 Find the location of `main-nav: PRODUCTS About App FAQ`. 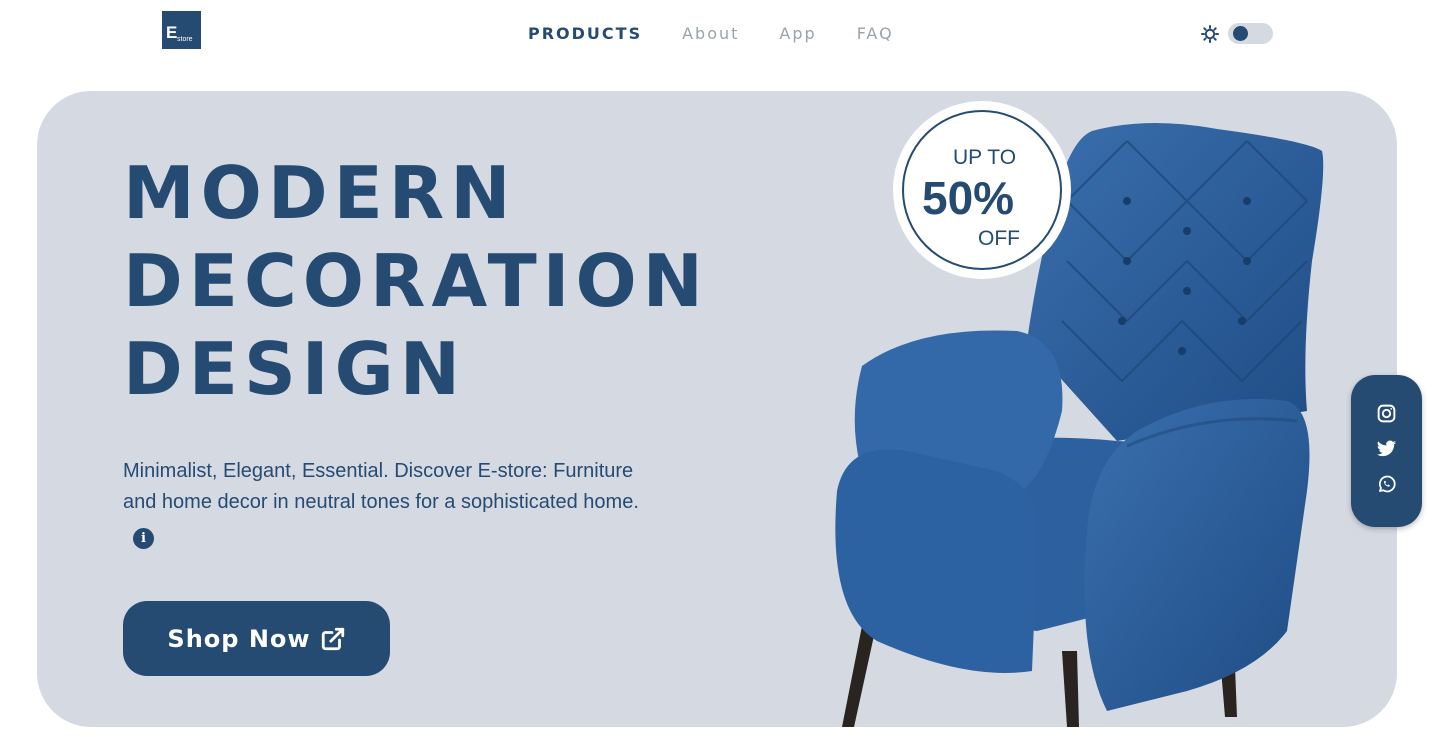

main-nav: PRODUCTS About App FAQ is located at coordinates (731, 34).